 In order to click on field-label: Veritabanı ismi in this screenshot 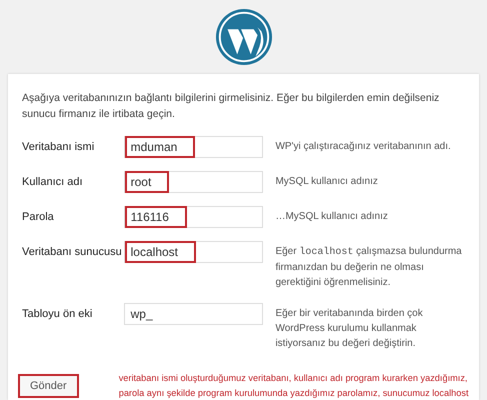, I will do `click(59, 146)`.